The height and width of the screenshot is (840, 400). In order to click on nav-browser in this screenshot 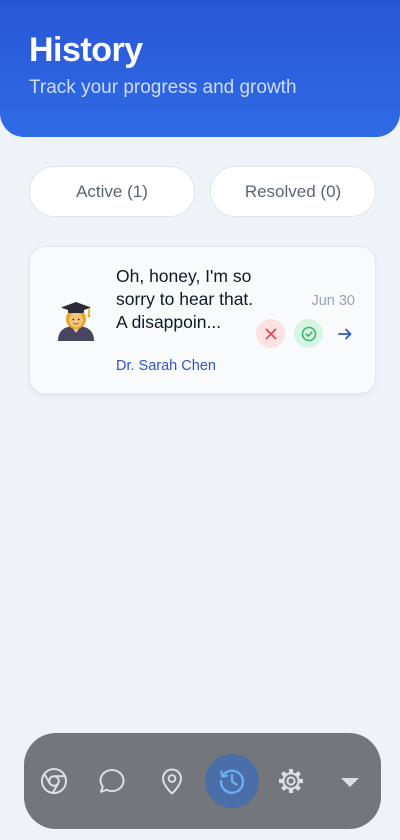, I will do `click(54, 781)`.